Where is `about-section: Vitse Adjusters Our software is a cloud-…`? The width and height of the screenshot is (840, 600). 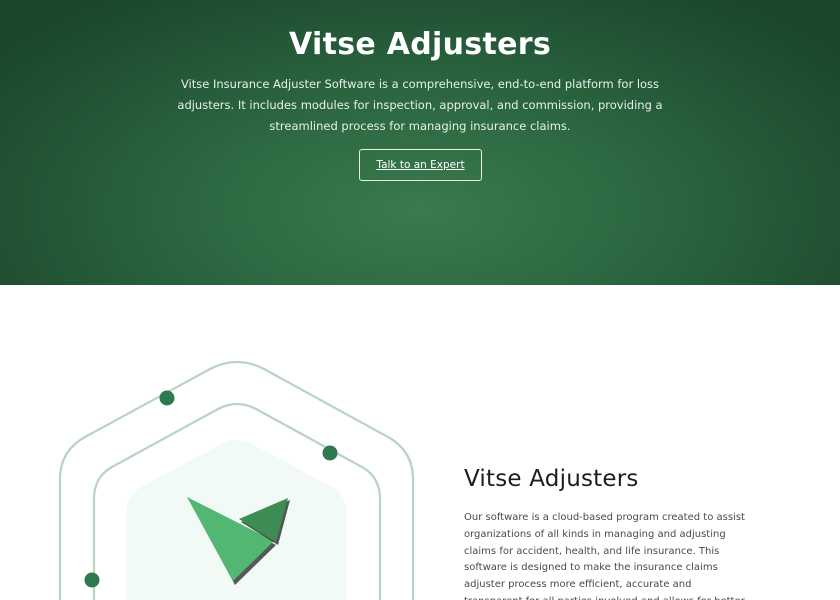 about-section: Vitse Adjusters Our software is a cloud-… is located at coordinates (609, 533).